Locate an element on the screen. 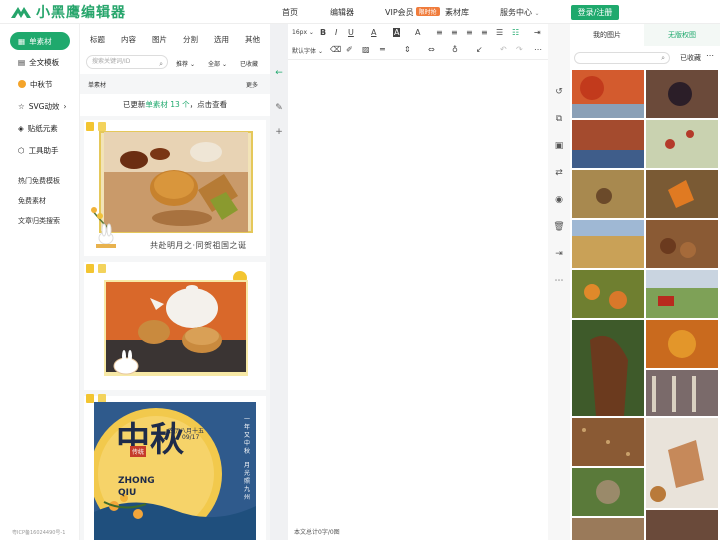 Image resolution: width=720 pixels, height=540 pixels. indent-icon: ☰ is located at coordinates (499, 32).